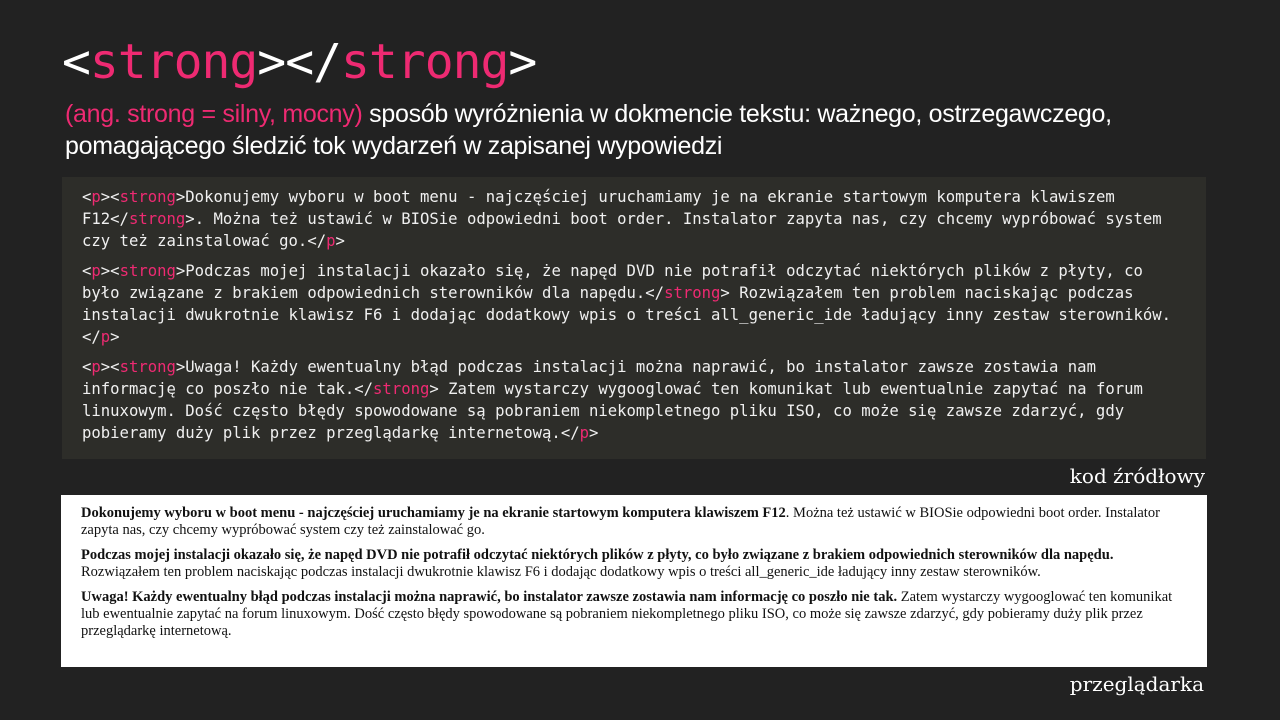  What do you see at coordinates (1137, 476) in the screenshot?
I see `source-code-label: kod źródłowy` at bounding box center [1137, 476].